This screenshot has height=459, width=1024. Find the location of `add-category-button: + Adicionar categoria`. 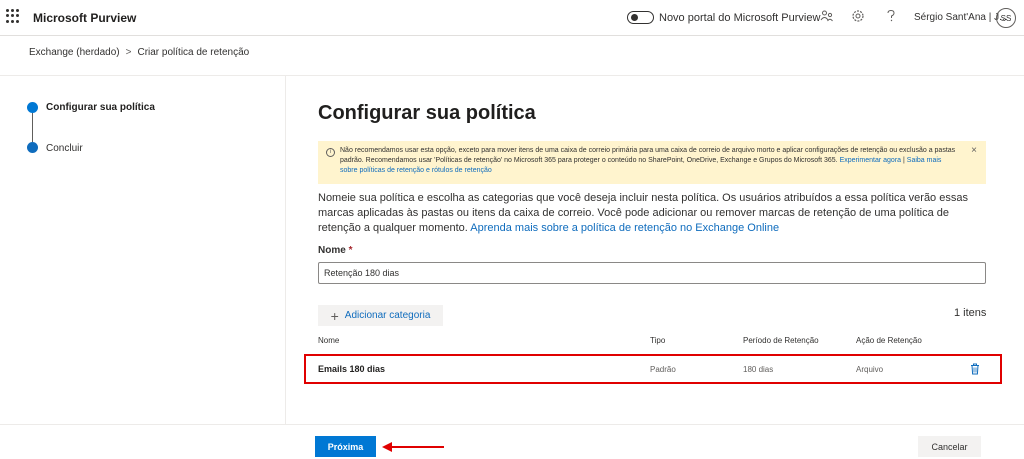

add-category-button: + Adicionar categoria is located at coordinates (380, 315).